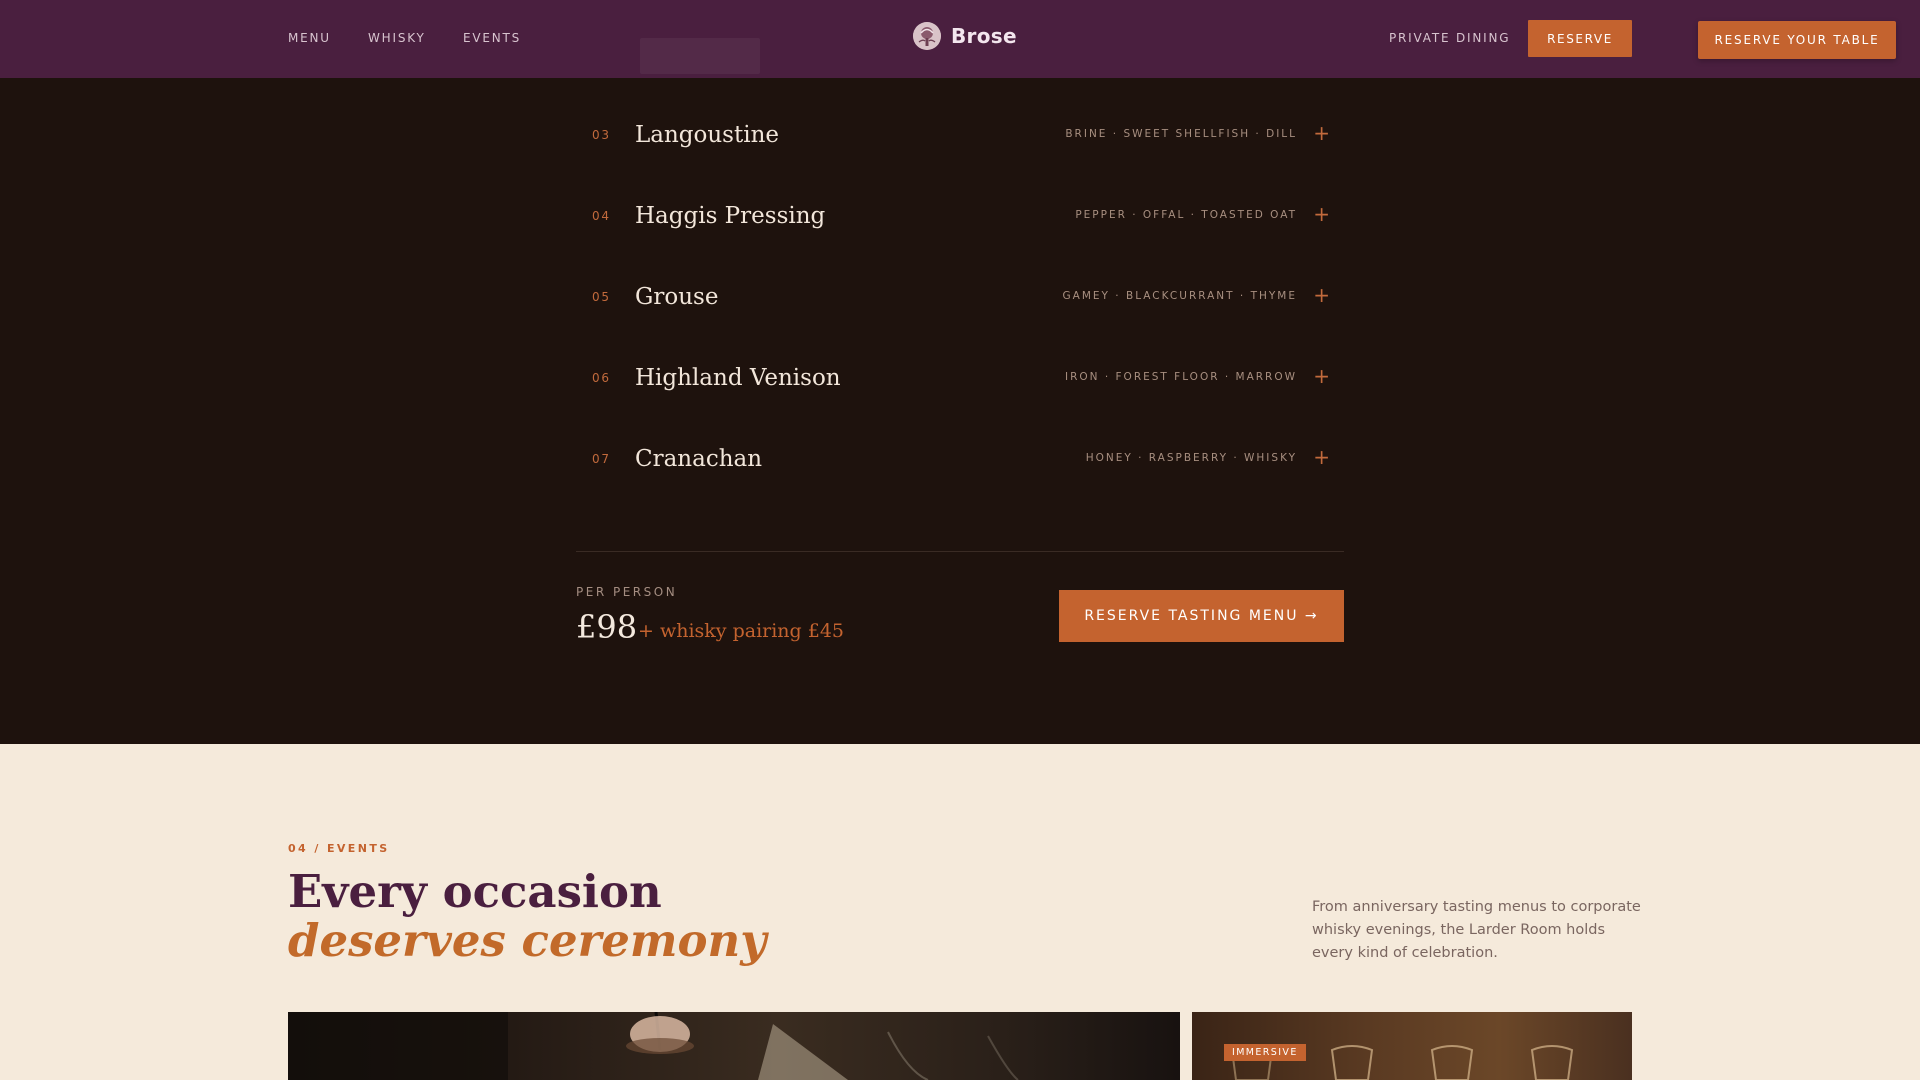  What do you see at coordinates (960, 327) in the screenshot?
I see `course-row: 05 Grouse GAMEY · BLACKCURRANT · THYME +` at bounding box center [960, 327].